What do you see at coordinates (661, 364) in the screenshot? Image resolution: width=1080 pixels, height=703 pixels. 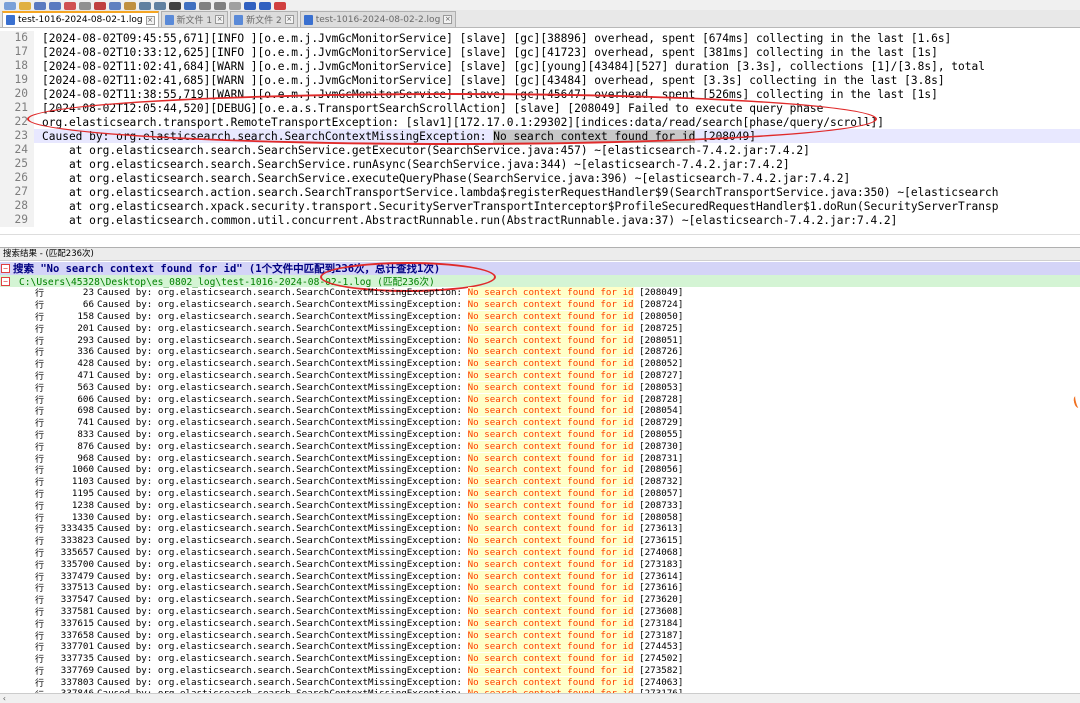 I see `result-id: [208052]` at bounding box center [661, 364].